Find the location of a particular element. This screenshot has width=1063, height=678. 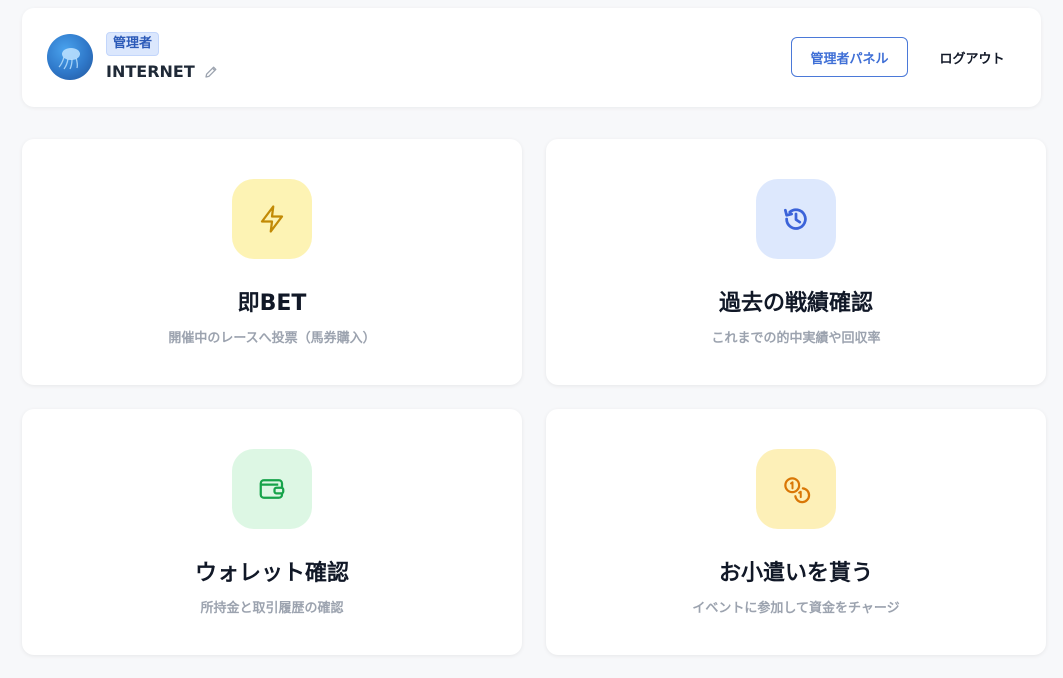

username: INTERNET is located at coordinates (150, 71).